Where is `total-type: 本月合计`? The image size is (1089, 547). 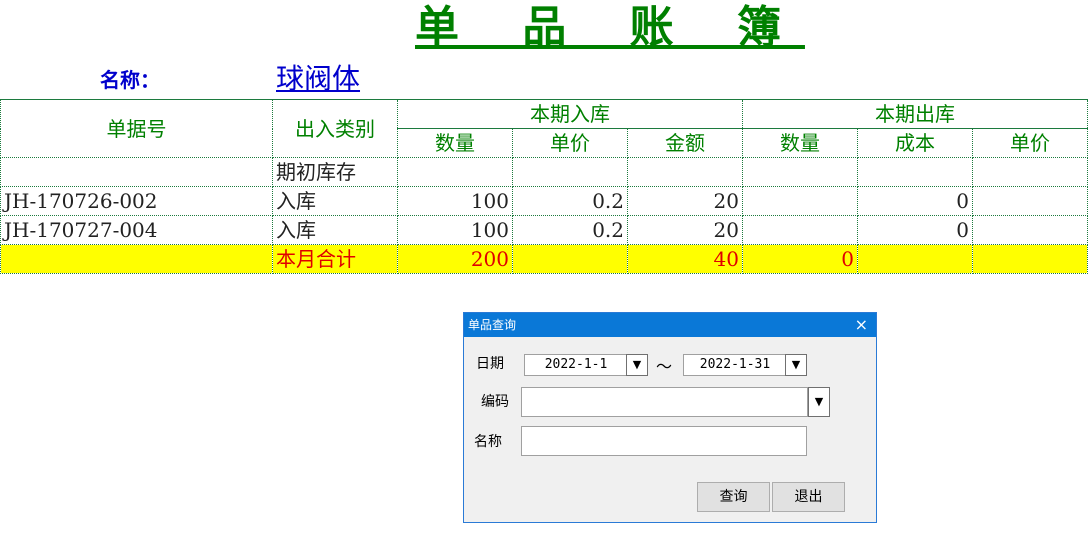
total-type: 本月合计 is located at coordinates (335, 259).